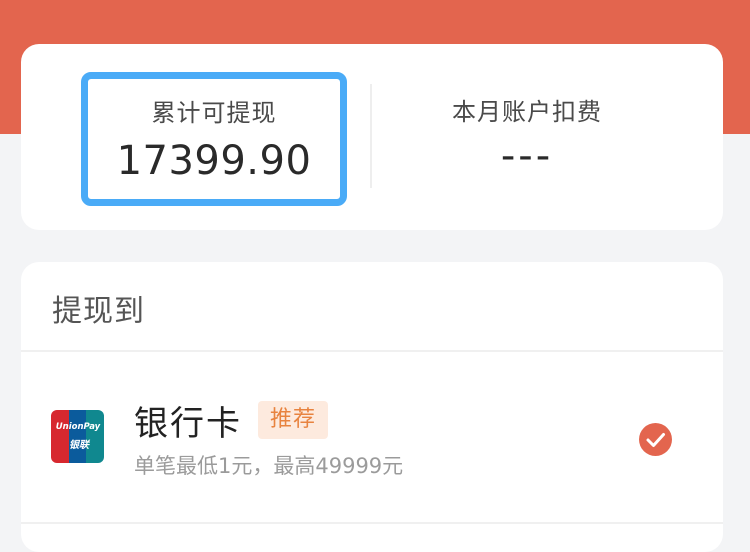 This screenshot has width=750, height=552. What do you see at coordinates (79, 445) in the screenshot?
I see `unionpay-logo-subtext: 银联` at bounding box center [79, 445].